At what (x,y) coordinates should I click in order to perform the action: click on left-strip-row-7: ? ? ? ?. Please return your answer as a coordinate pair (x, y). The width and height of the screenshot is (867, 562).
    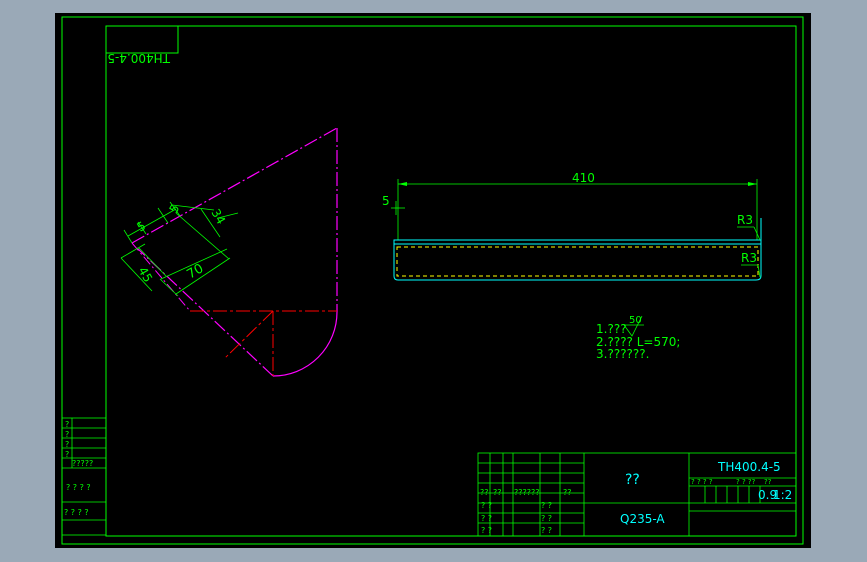
    Looking at the image, I should click on (76, 512).